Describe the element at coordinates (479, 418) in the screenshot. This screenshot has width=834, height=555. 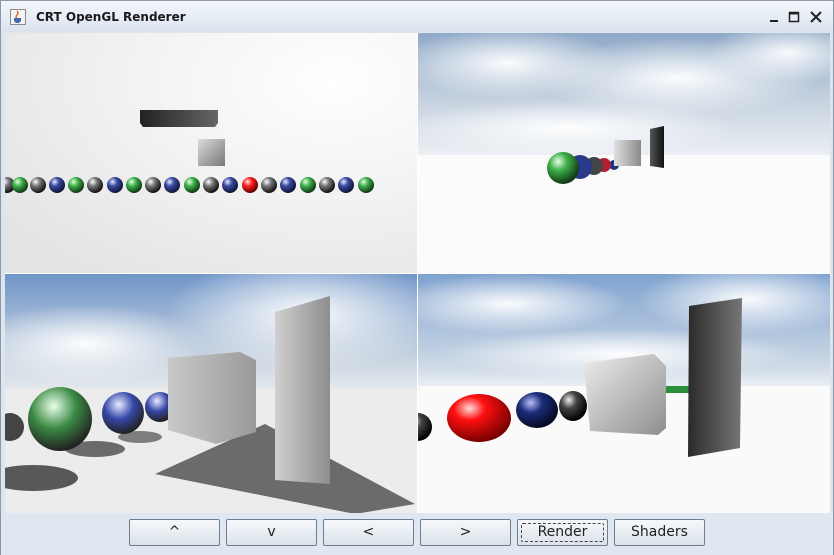
I see `red-ball` at that location.